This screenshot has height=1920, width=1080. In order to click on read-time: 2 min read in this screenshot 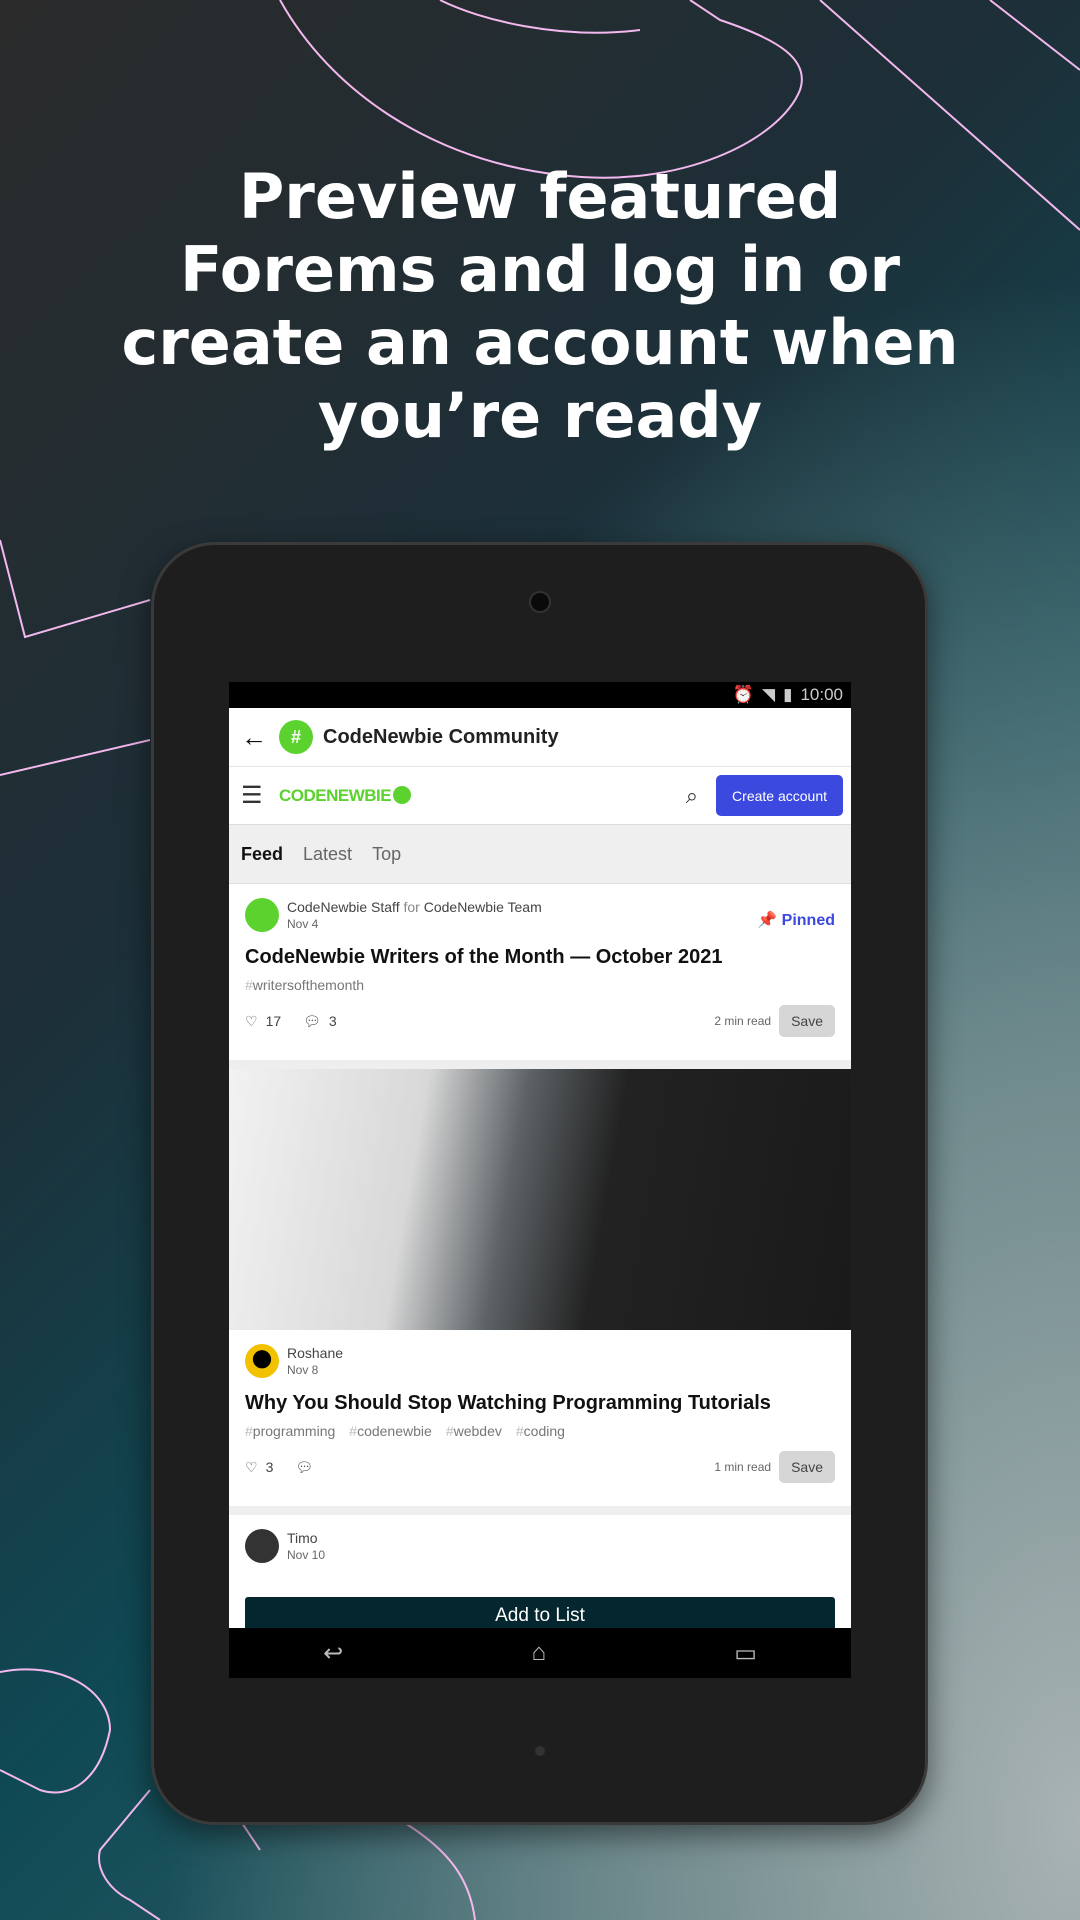, I will do `click(743, 1021)`.